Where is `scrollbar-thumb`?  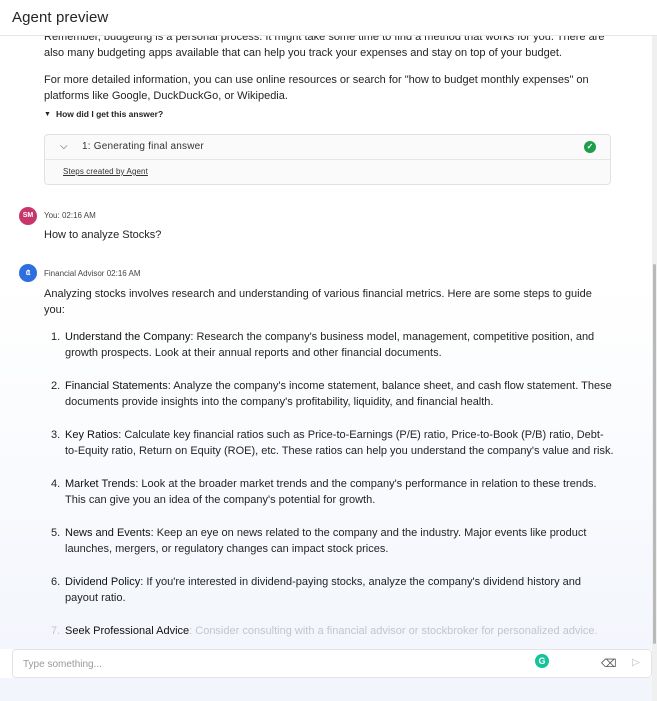
scrollbar-thumb is located at coordinates (654, 454).